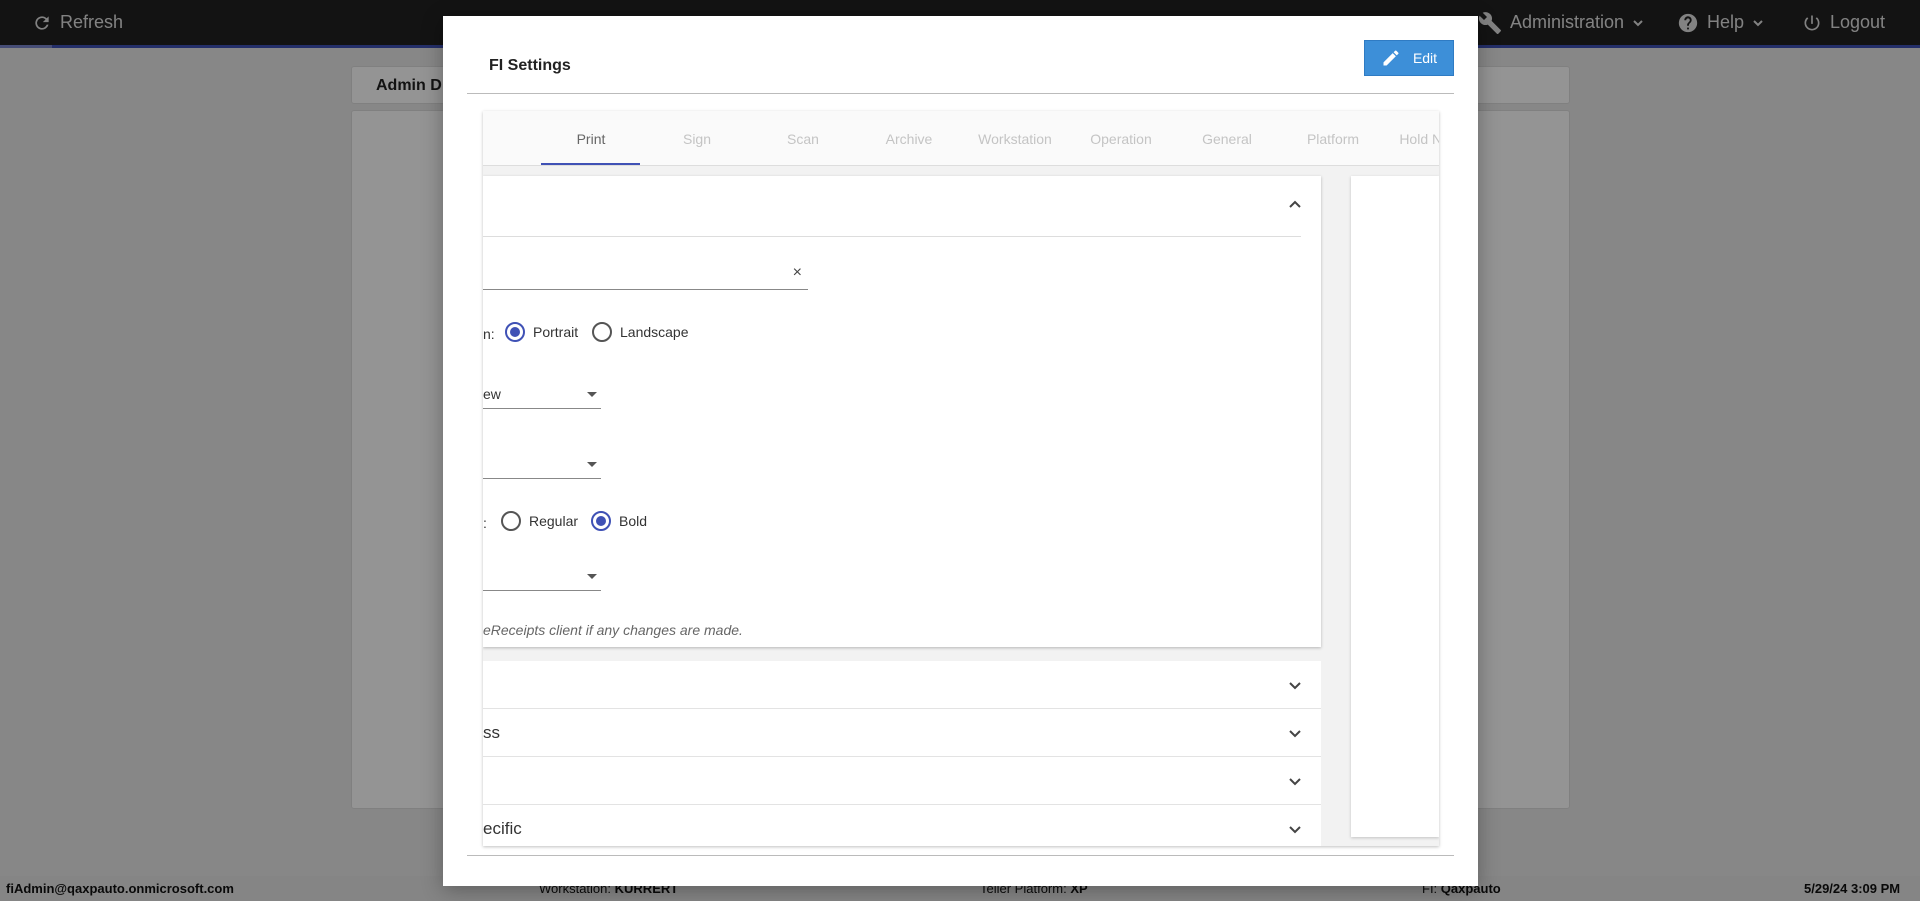 The width and height of the screenshot is (1920, 901). I want to click on radio-regular: Regular, so click(539, 521).